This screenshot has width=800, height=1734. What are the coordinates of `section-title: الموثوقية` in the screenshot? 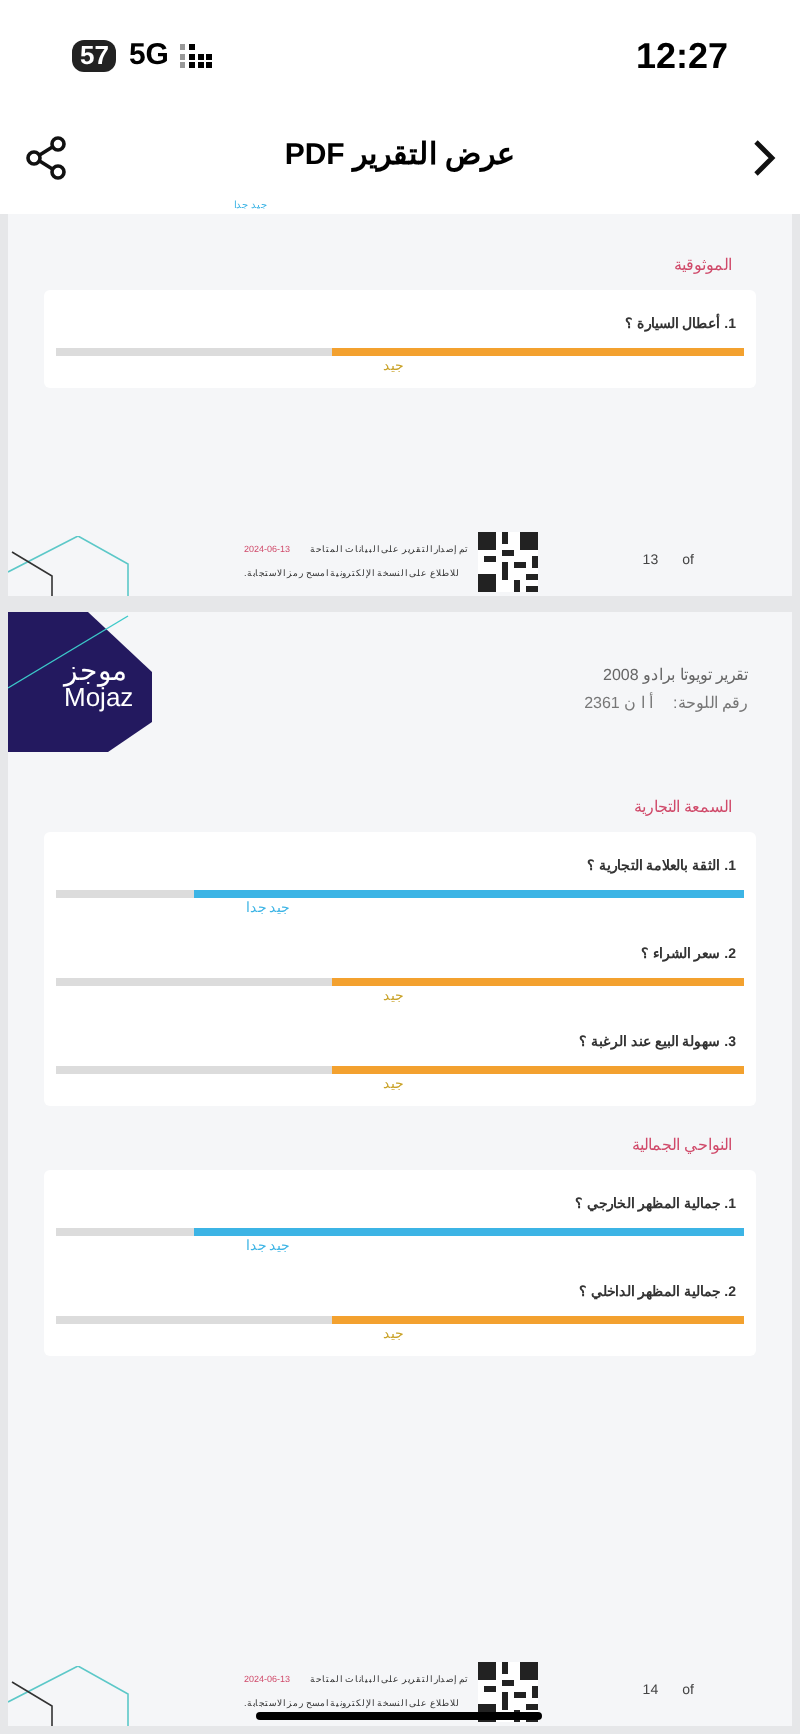 It's located at (703, 265).